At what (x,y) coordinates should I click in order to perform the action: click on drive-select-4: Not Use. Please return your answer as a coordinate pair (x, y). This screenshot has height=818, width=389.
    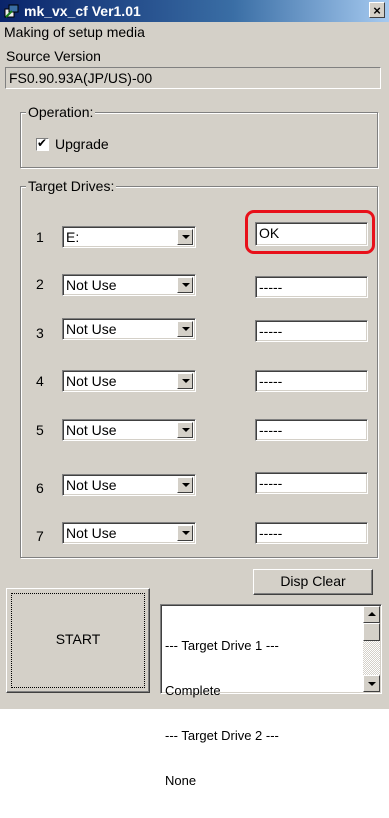
    Looking at the image, I should click on (129, 381).